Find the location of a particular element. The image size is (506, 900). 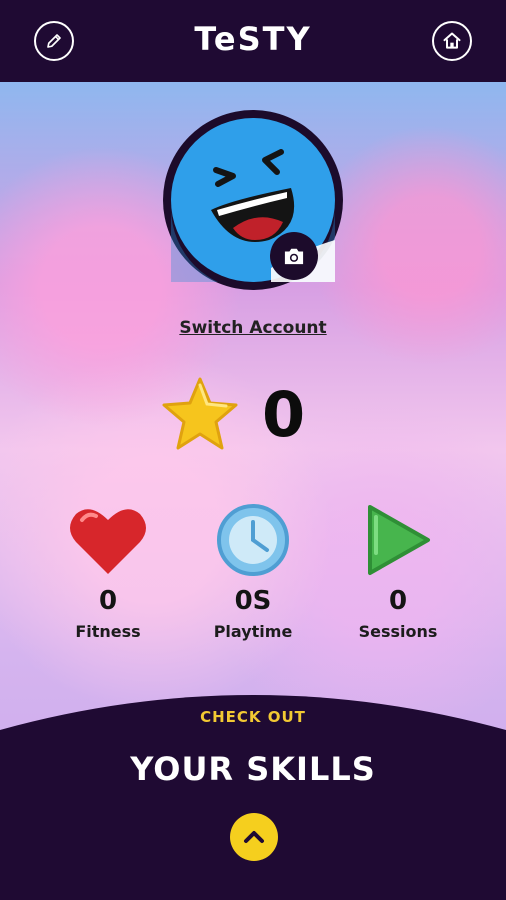

check-out-label: CHECK OUT is located at coordinates (253, 717).